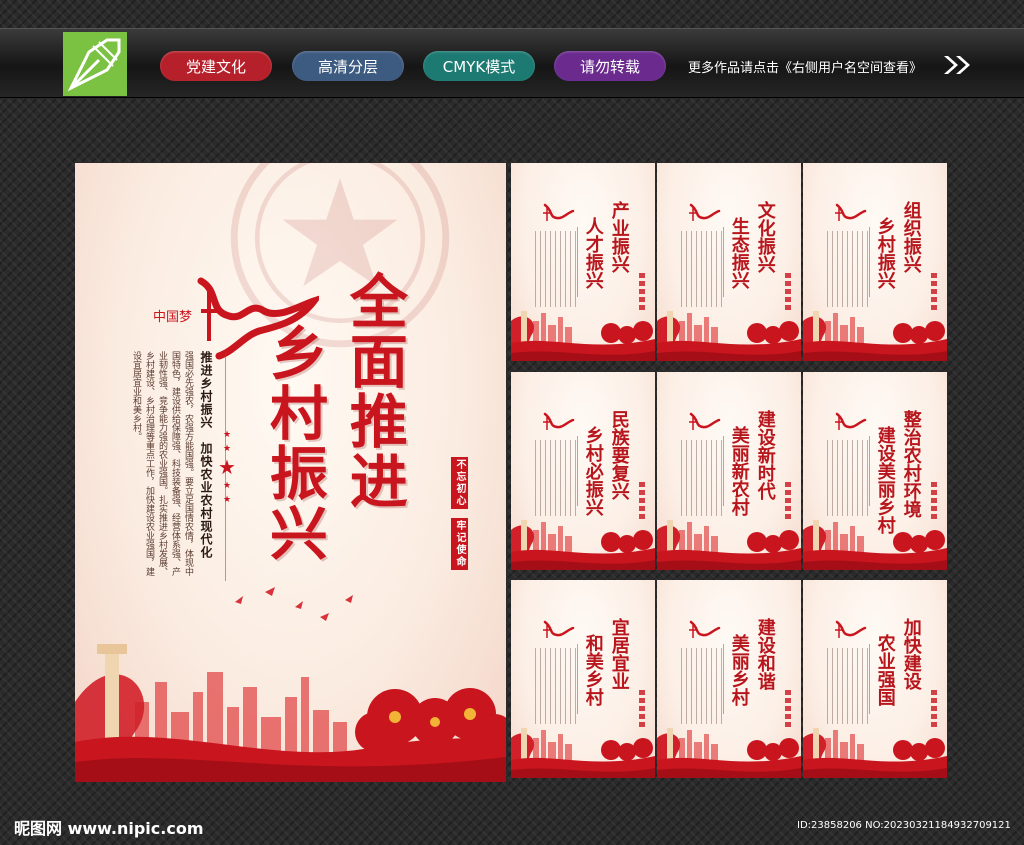  I want to click on poster-title-line2: 人才振兴, so click(593, 253).